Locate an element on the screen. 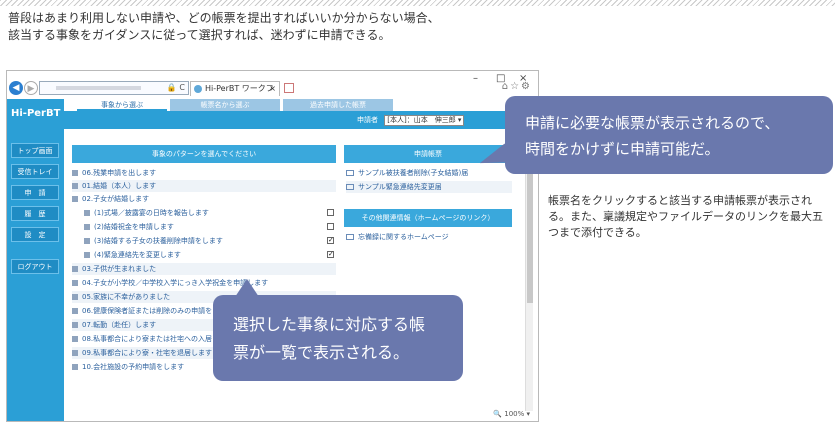 The height and width of the screenshot is (430, 835). event-row: 03.子供が生まれました is located at coordinates (204, 269).